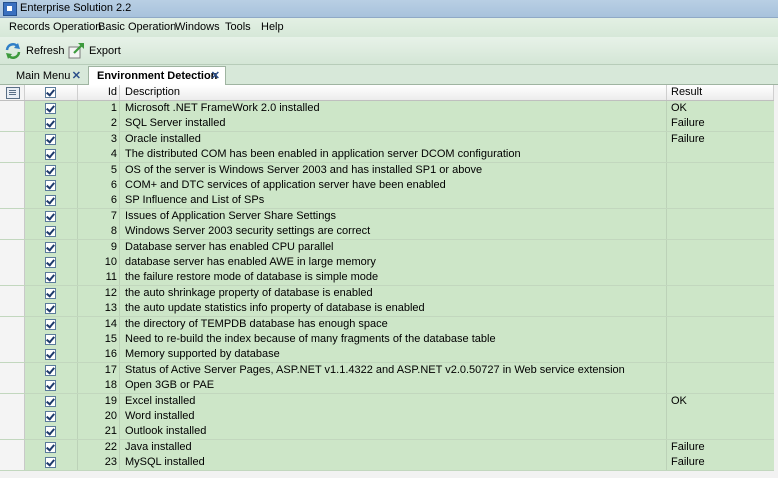  Describe the element at coordinates (387, 463) in the screenshot. I see `table-row: 23 MySQL installed Failure` at that location.